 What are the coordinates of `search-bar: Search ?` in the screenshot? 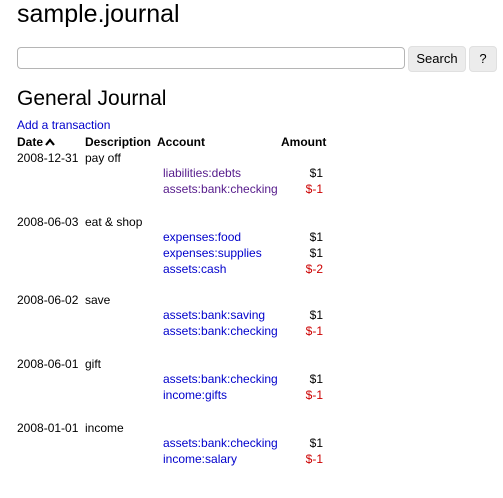 It's located at (257, 59).